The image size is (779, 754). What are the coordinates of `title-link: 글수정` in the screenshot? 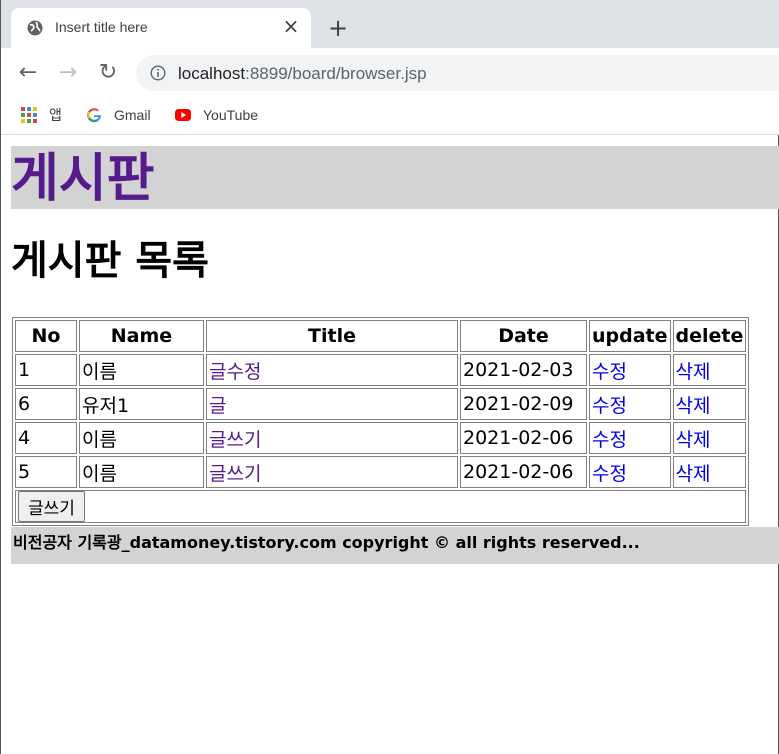 It's located at (235, 372).